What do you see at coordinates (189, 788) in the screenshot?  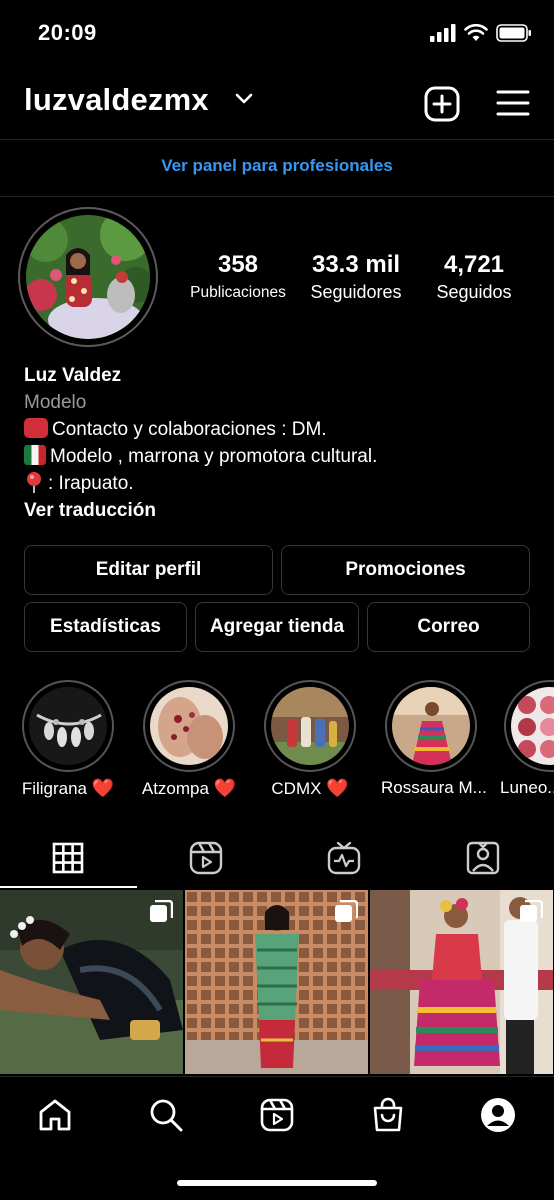 I see `highlight-label: Atzompa ❤️` at bounding box center [189, 788].